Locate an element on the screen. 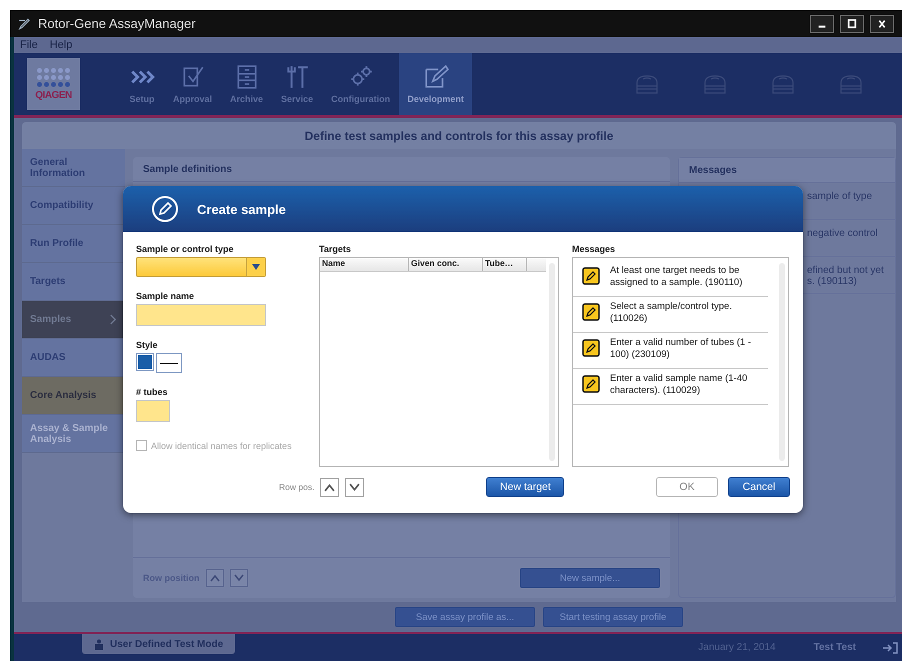 This screenshot has height=661, width=902. page-title: Define test samples and controls for this assay profile is located at coordinates (459, 135).